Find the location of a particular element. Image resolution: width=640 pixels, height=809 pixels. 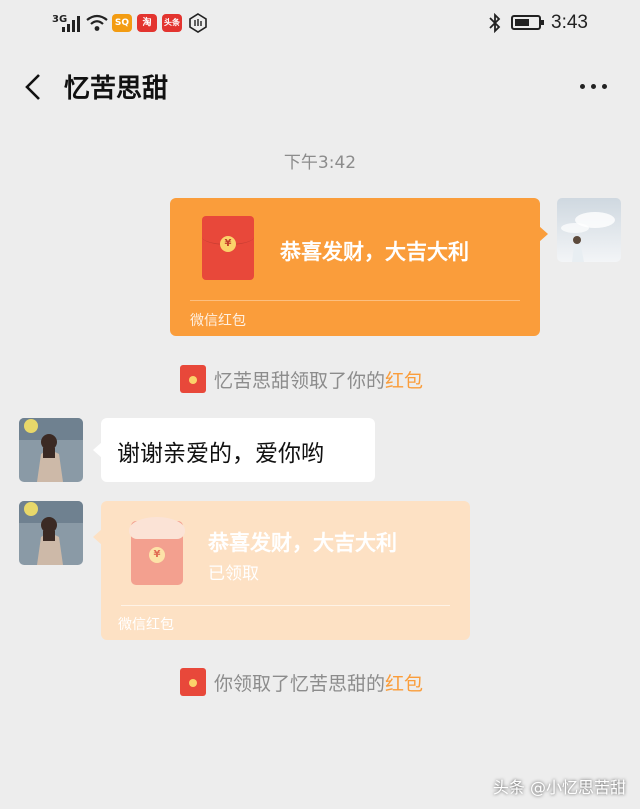

my-avatar is located at coordinates (589, 230).